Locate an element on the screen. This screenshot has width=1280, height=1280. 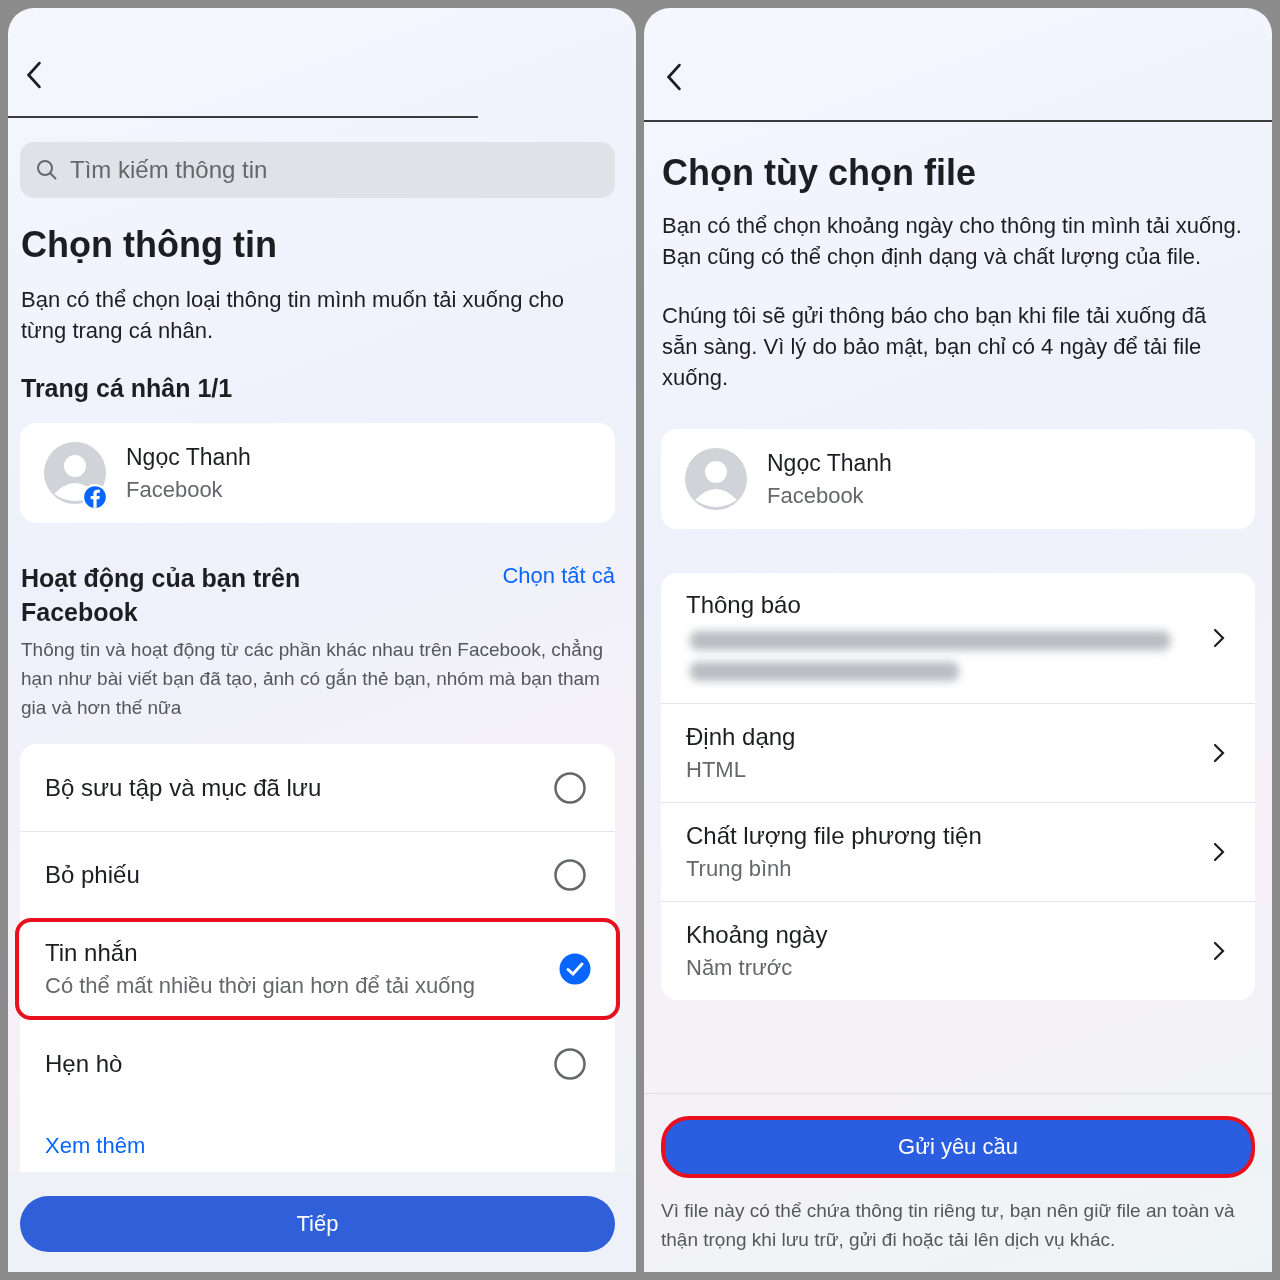
setting-row: Chất lượng file phương tiện Trung bình is located at coordinates (958, 851).